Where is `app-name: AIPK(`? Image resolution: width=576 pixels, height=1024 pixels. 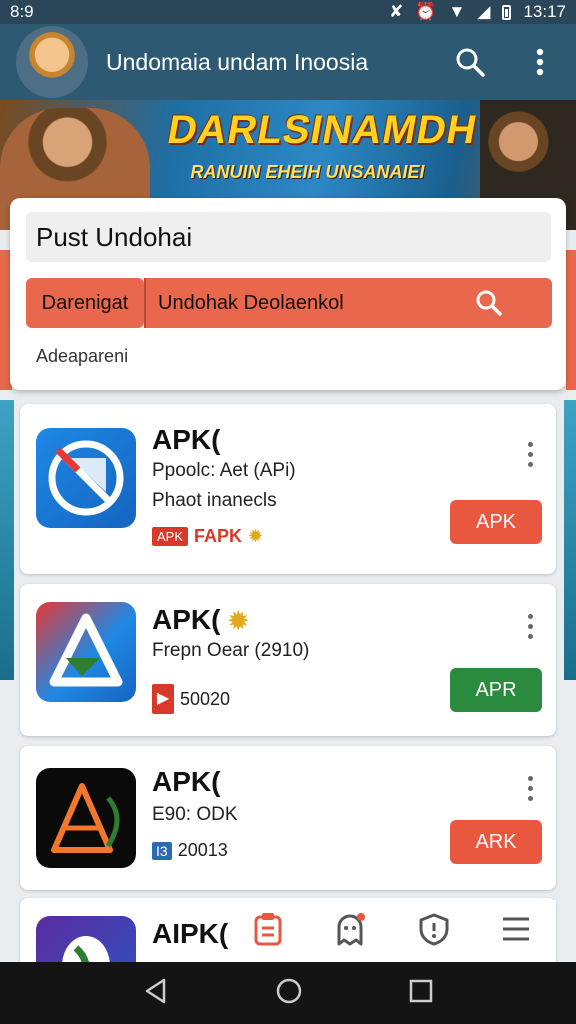 app-name: AIPK( is located at coordinates (190, 933).